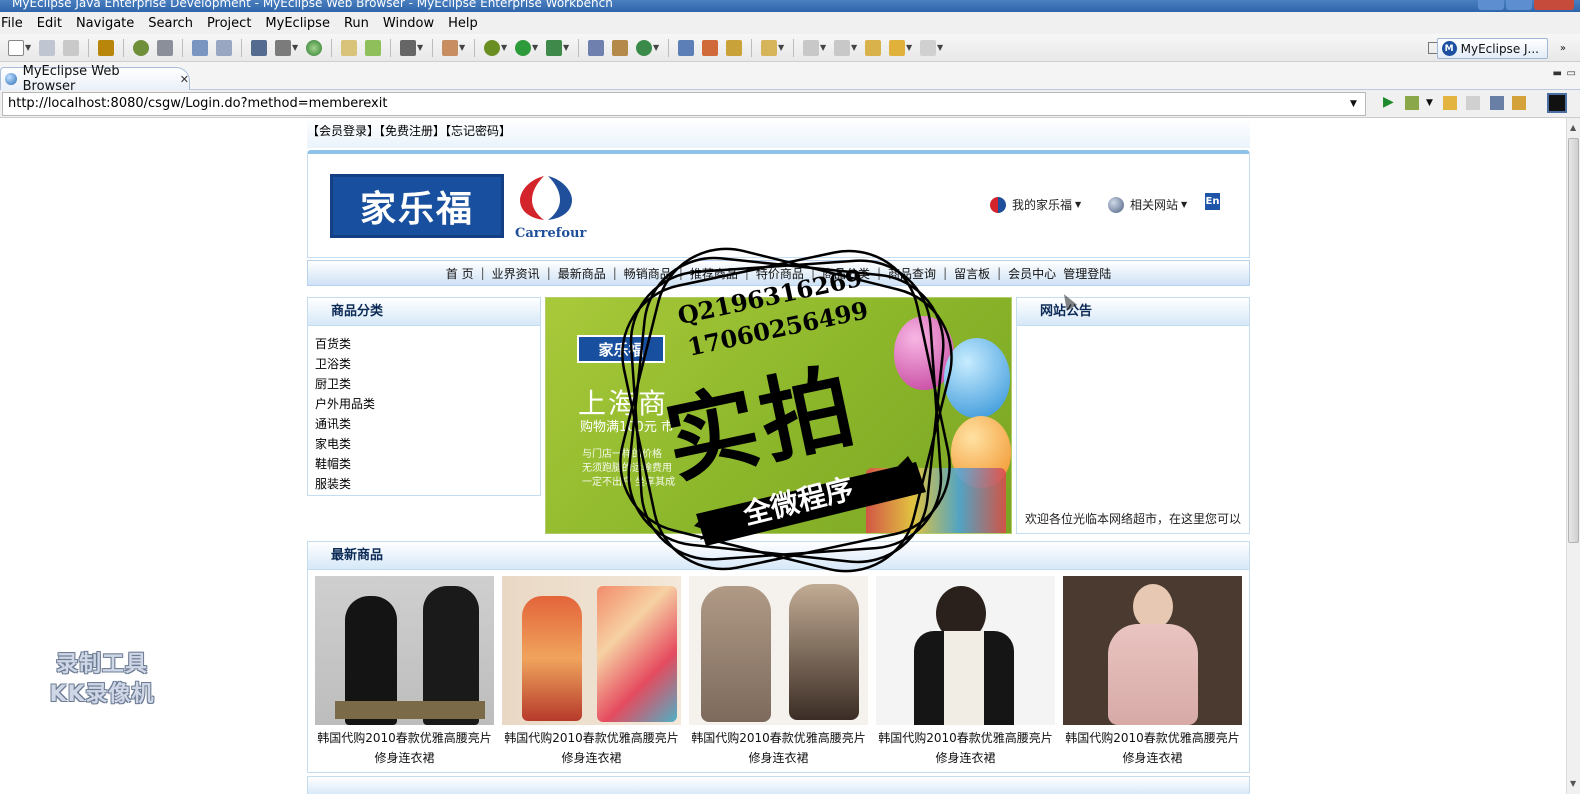 The height and width of the screenshot is (794, 1580). What do you see at coordinates (523, 47) in the screenshot?
I see `run-icon` at bounding box center [523, 47].